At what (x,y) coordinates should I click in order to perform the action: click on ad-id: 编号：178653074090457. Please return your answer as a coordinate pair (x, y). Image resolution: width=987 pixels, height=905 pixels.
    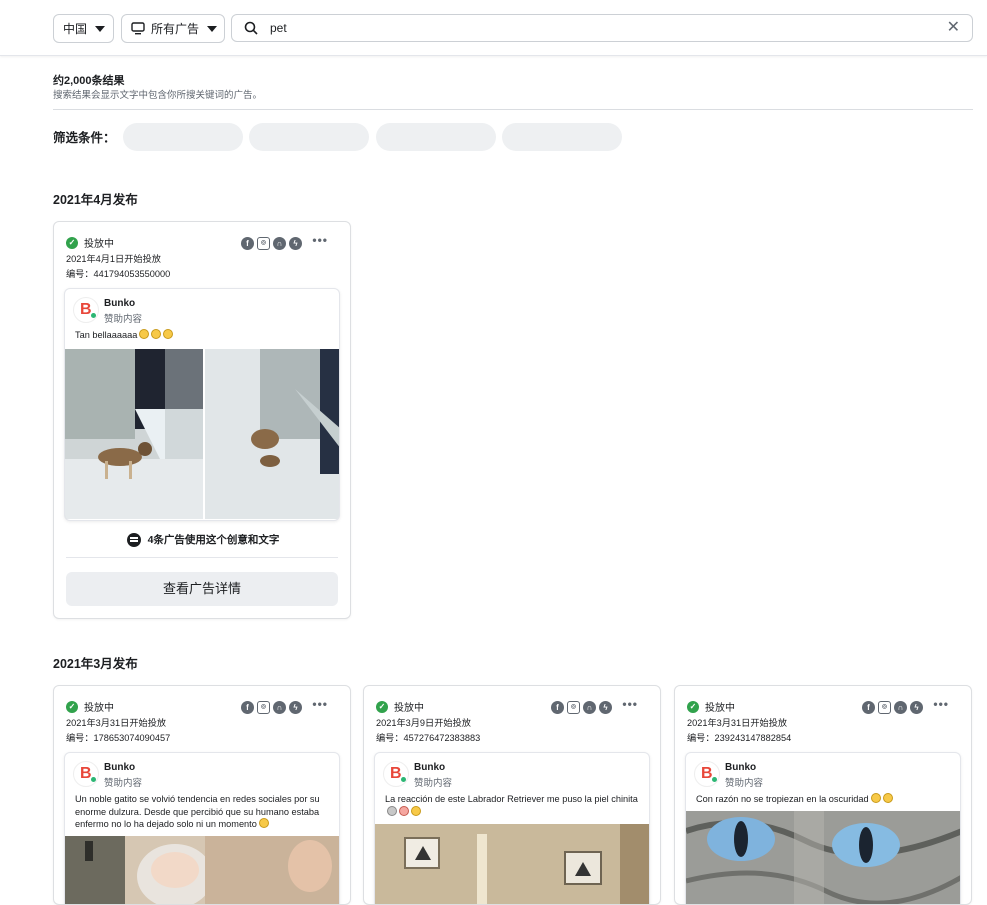
    Looking at the image, I should click on (118, 737).